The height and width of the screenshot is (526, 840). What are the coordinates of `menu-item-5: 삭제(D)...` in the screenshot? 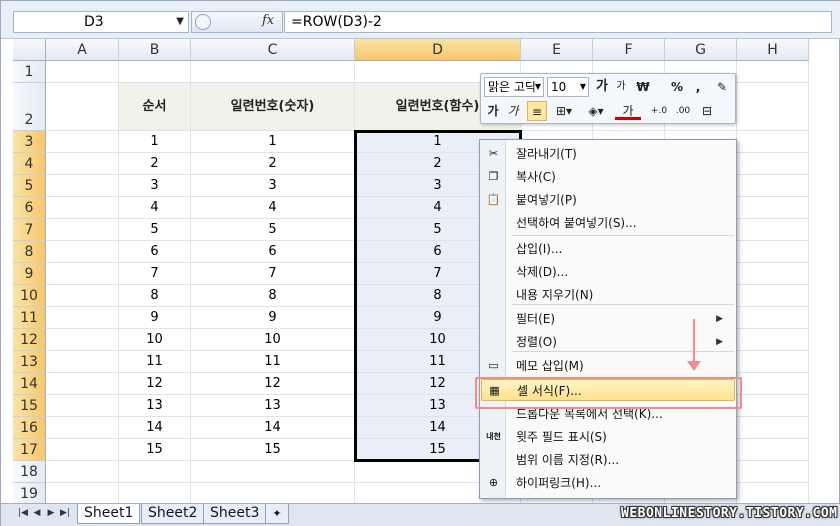 It's located at (608, 272).